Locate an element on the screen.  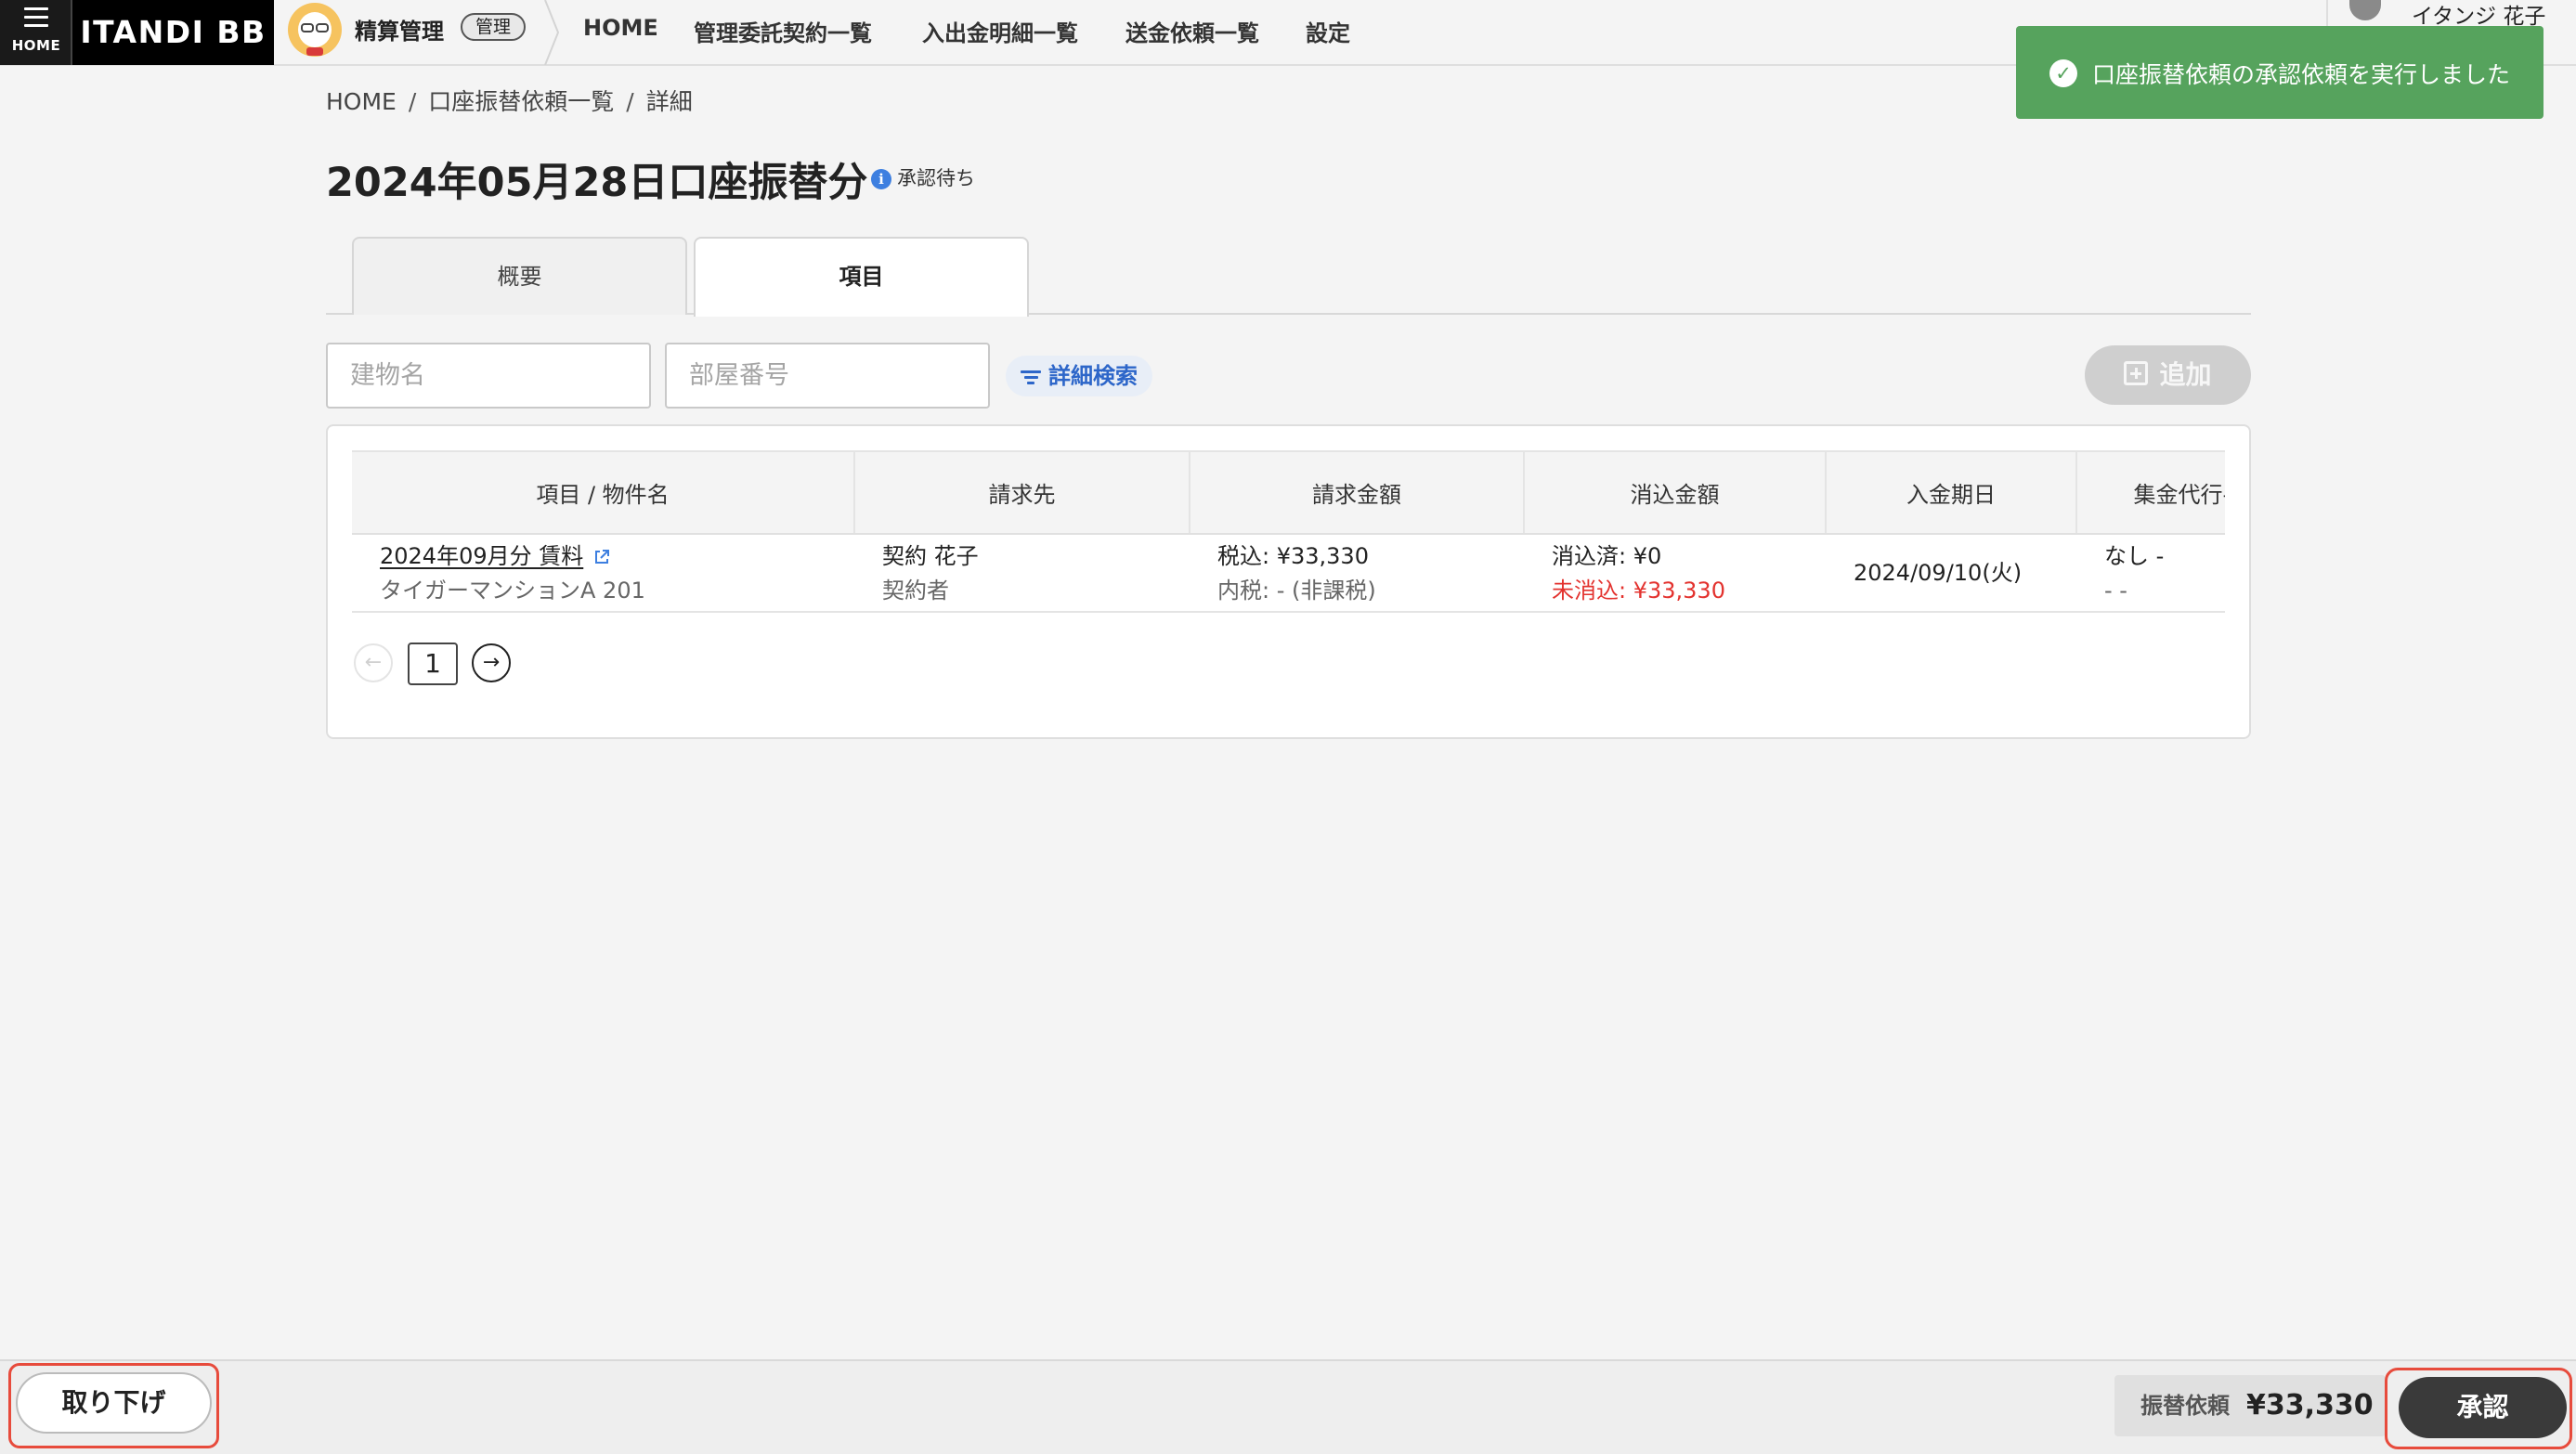
col-header-collection-agency: 集金代行手 is located at coordinates (2150, 492).